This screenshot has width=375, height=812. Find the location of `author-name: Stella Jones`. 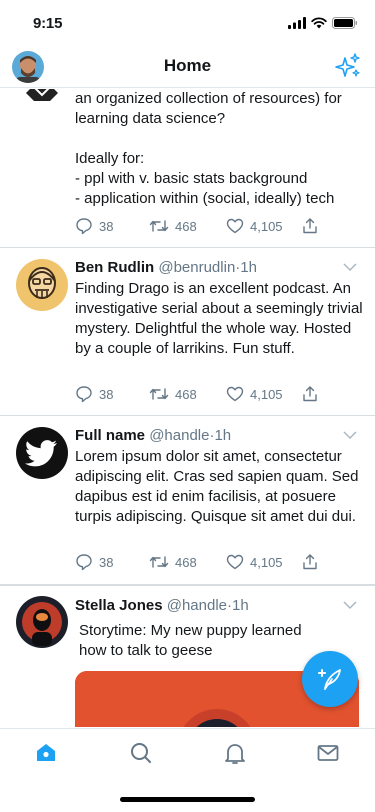

author-name: Stella Jones is located at coordinates (119, 605).